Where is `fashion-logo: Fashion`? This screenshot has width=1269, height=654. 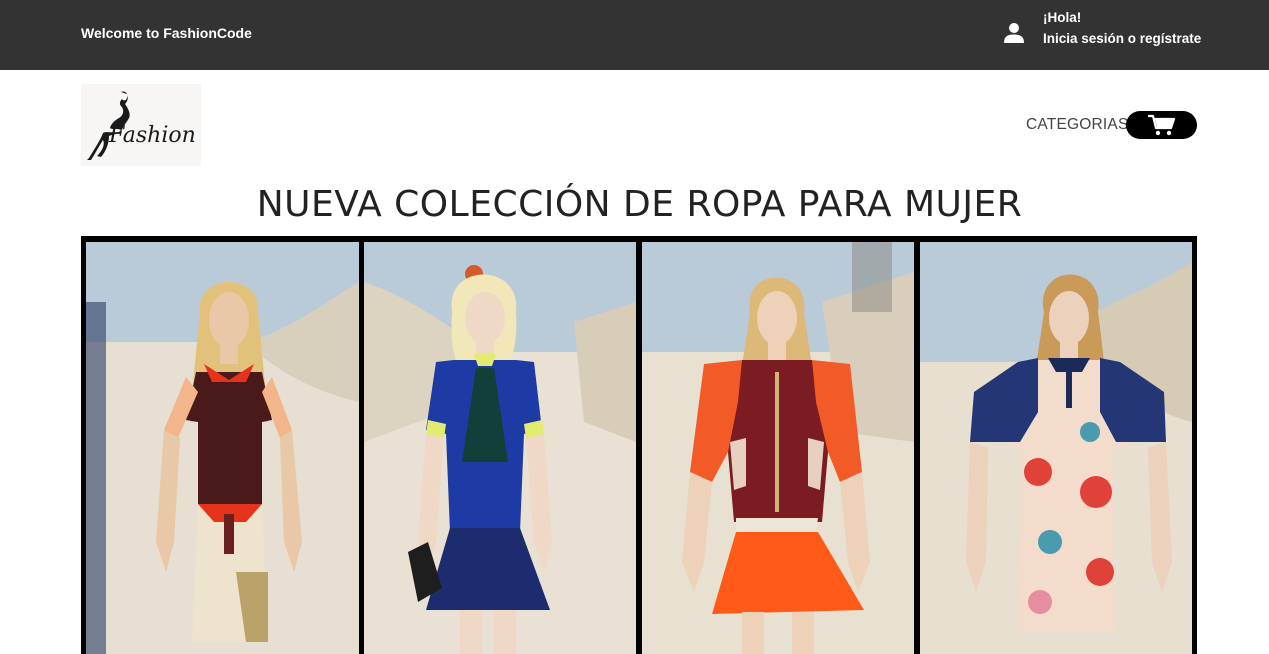
fashion-logo: Fashion is located at coordinates (141, 125).